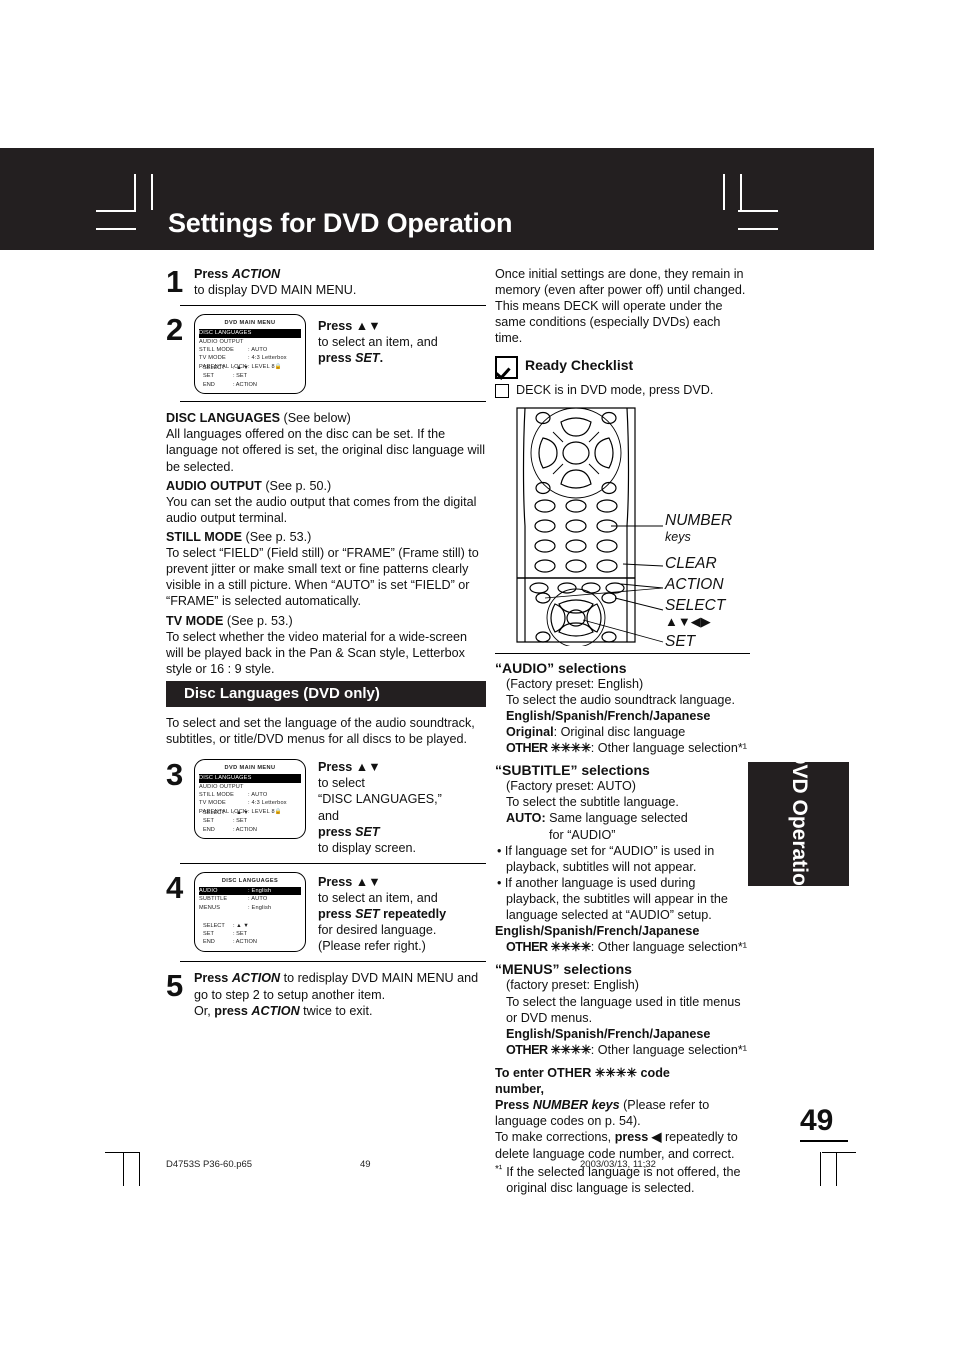  What do you see at coordinates (622, 835) in the screenshot?
I see `subtitle-auto-value-2-line: for “AUDIO”` at bounding box center [622, 835].